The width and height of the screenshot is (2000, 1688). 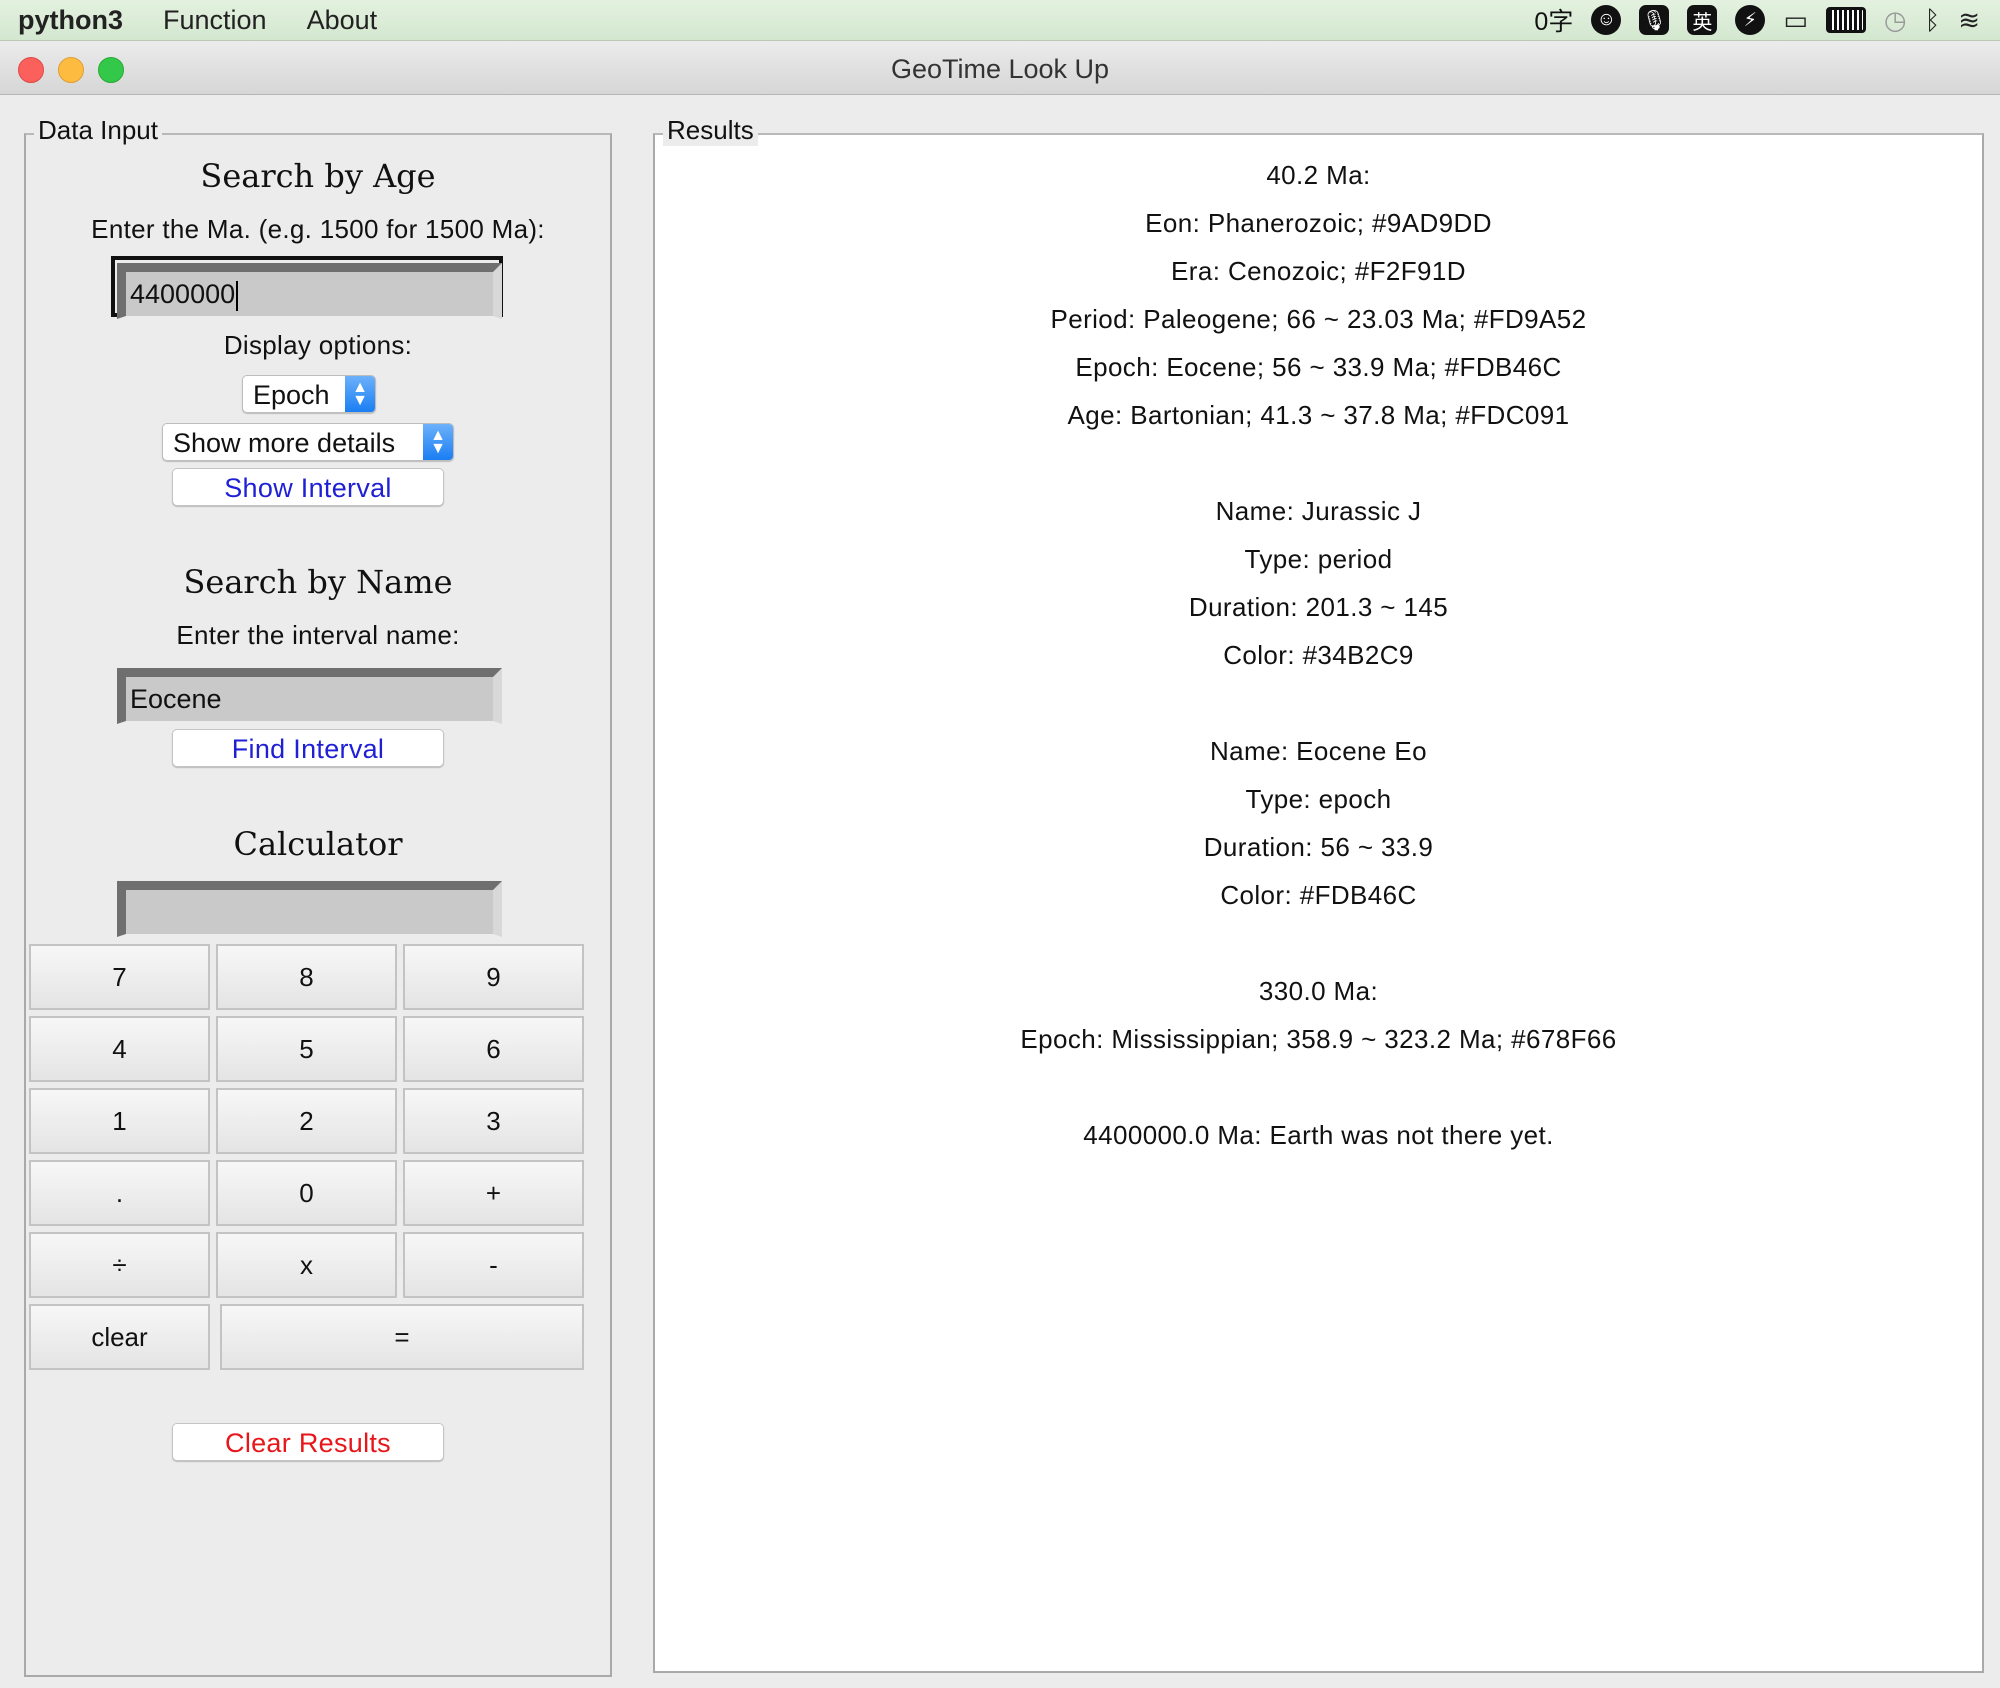 I want to click on calc-equals-button: =, so click(x=402, y=1337).